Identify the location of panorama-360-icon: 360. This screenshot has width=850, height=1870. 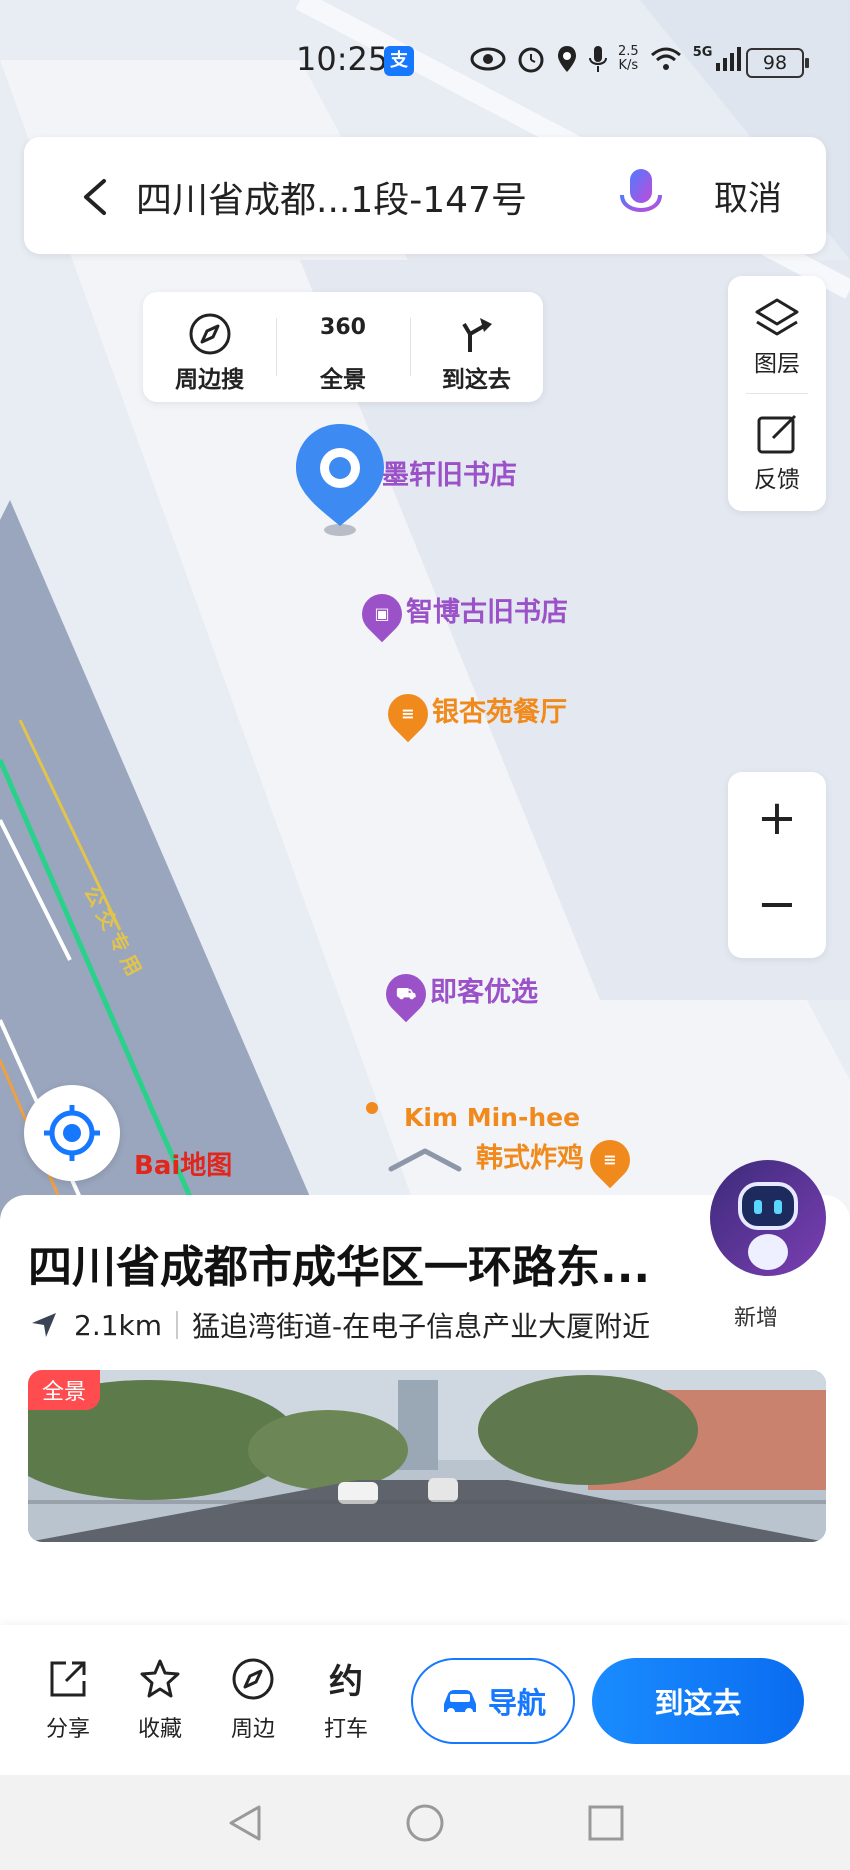
(343, 327).